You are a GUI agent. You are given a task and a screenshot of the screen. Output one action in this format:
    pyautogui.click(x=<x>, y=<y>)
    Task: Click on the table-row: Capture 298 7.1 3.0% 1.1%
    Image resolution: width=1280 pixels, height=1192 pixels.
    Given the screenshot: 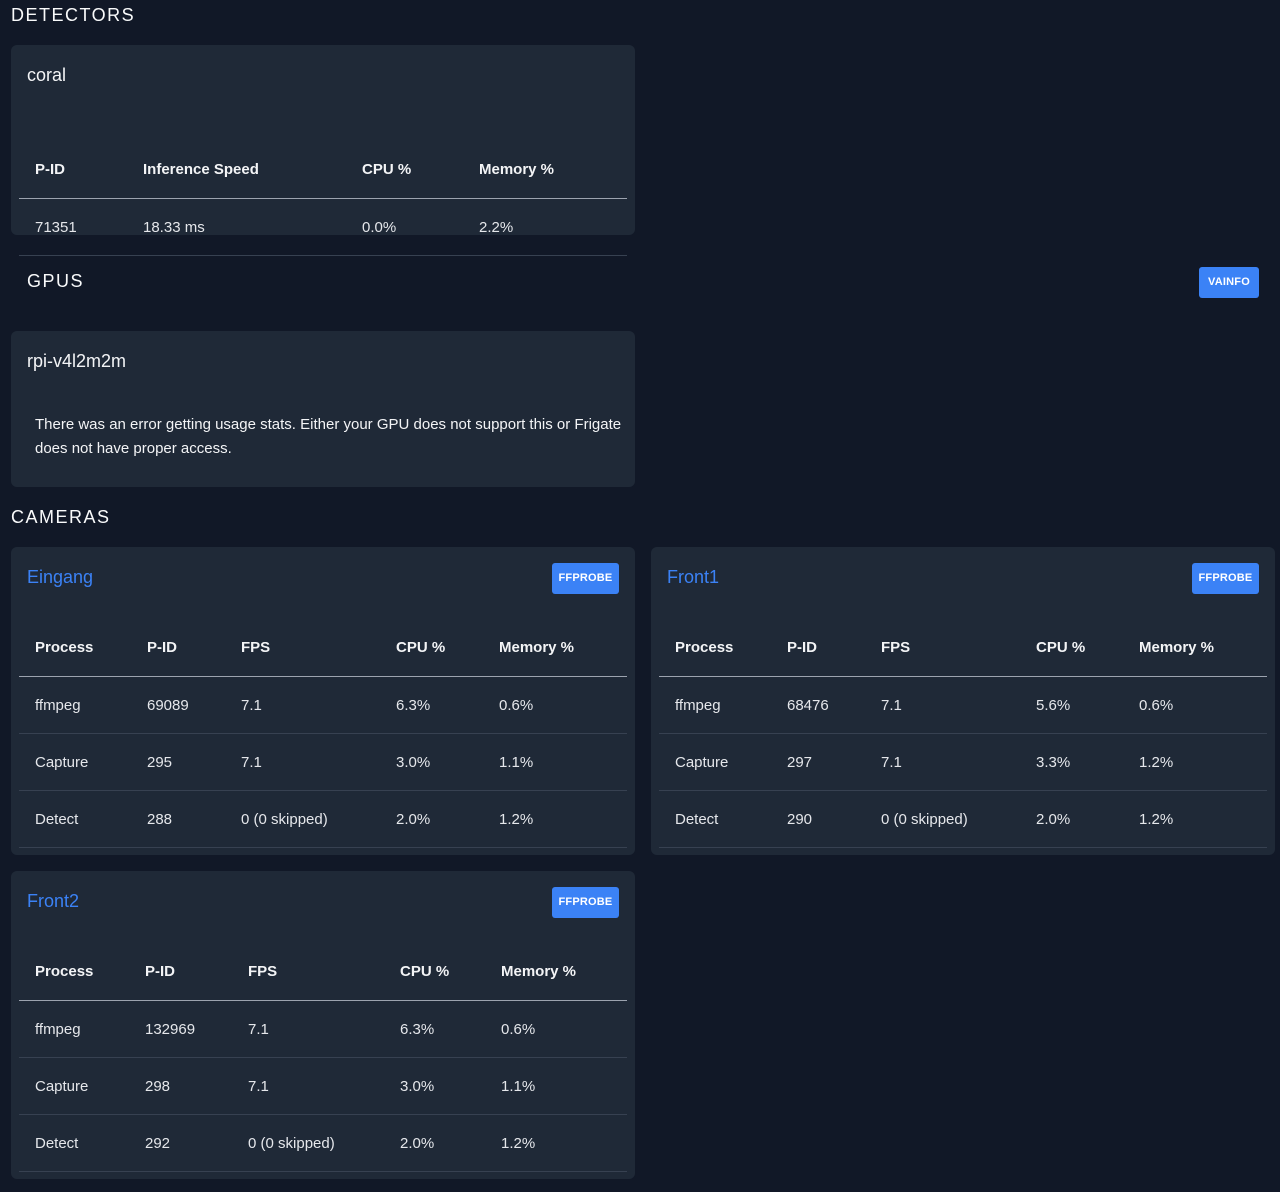 What is the action you would take?
    pyautogui.click(x=323, y=1086)
    